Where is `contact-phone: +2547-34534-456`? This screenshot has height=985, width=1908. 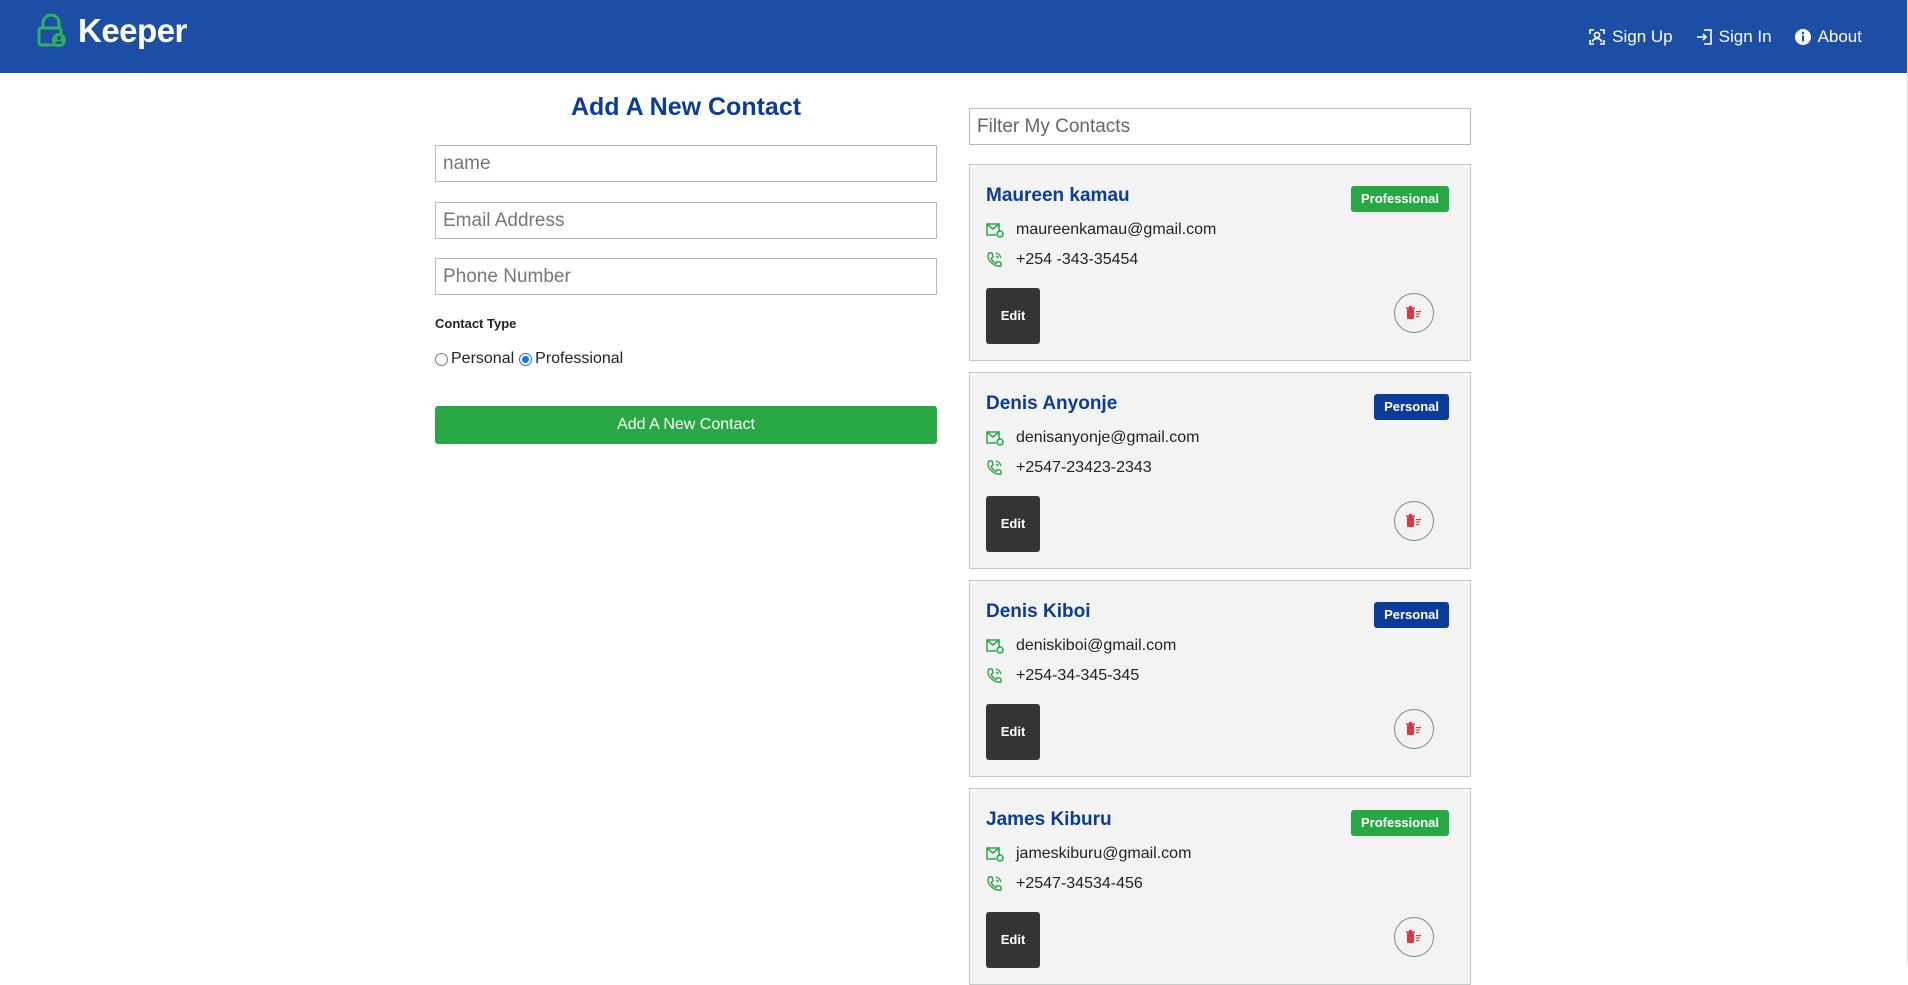
contact-phone: +2547-34534-456 is located at coordinates (1079, 883).